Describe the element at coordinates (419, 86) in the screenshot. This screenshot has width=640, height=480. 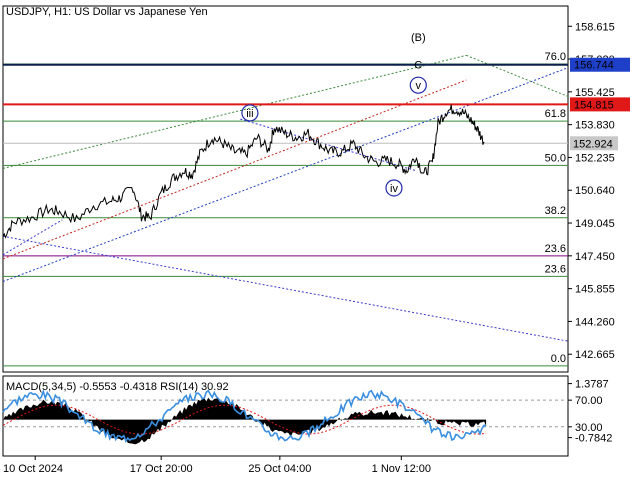
I see `wave-label: v` at that location.